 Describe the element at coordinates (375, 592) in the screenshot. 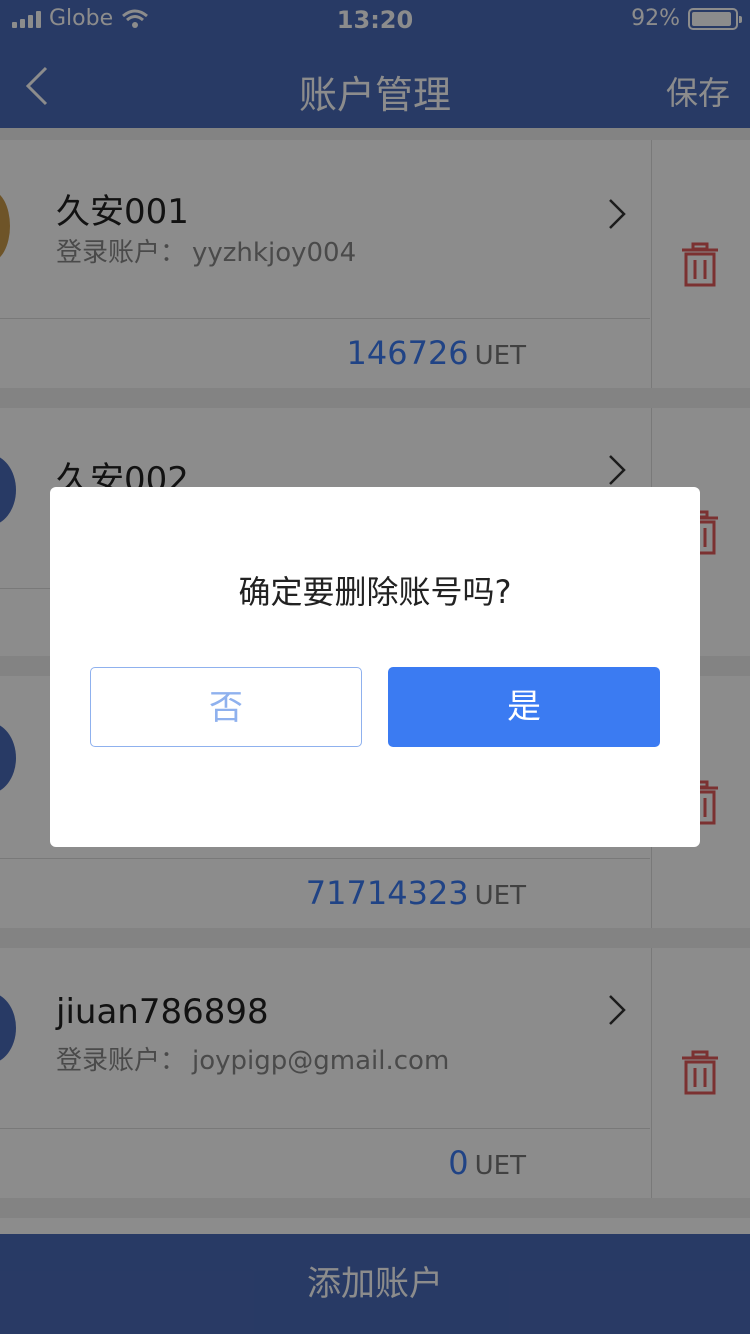

I see `dialog-message: 确定要删除账号吗?` at that location.